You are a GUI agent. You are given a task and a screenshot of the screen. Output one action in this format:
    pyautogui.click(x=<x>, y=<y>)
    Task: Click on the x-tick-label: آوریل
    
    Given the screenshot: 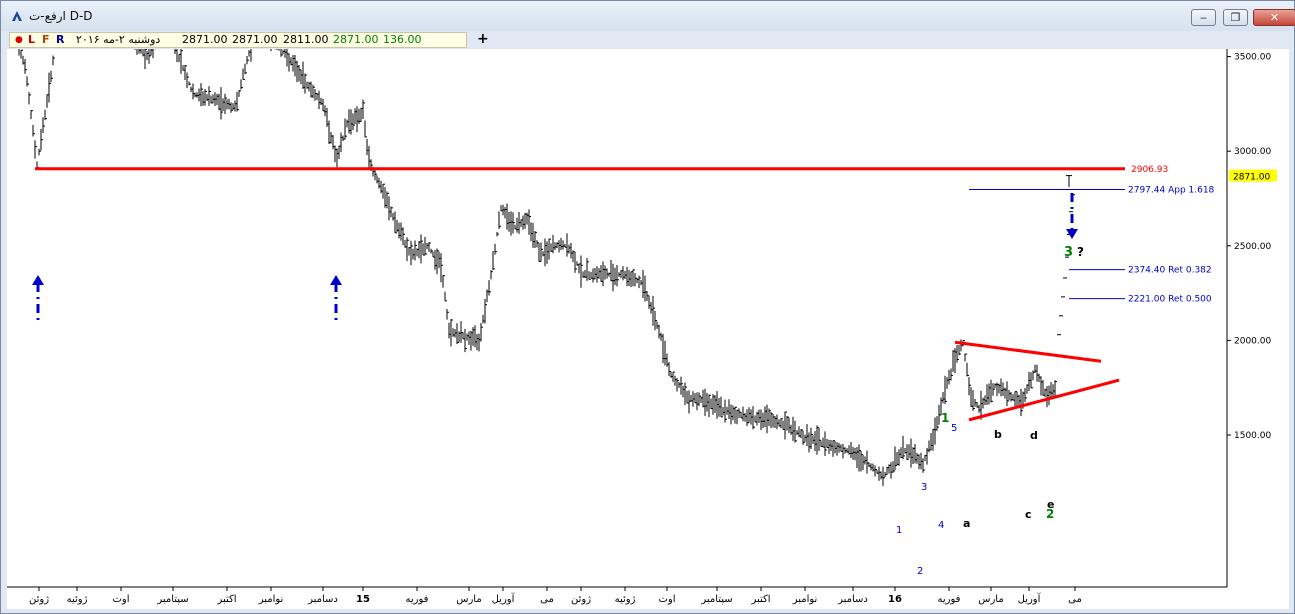 What is the action you would take?
    pyautogui.click(x=504, y=598)
    